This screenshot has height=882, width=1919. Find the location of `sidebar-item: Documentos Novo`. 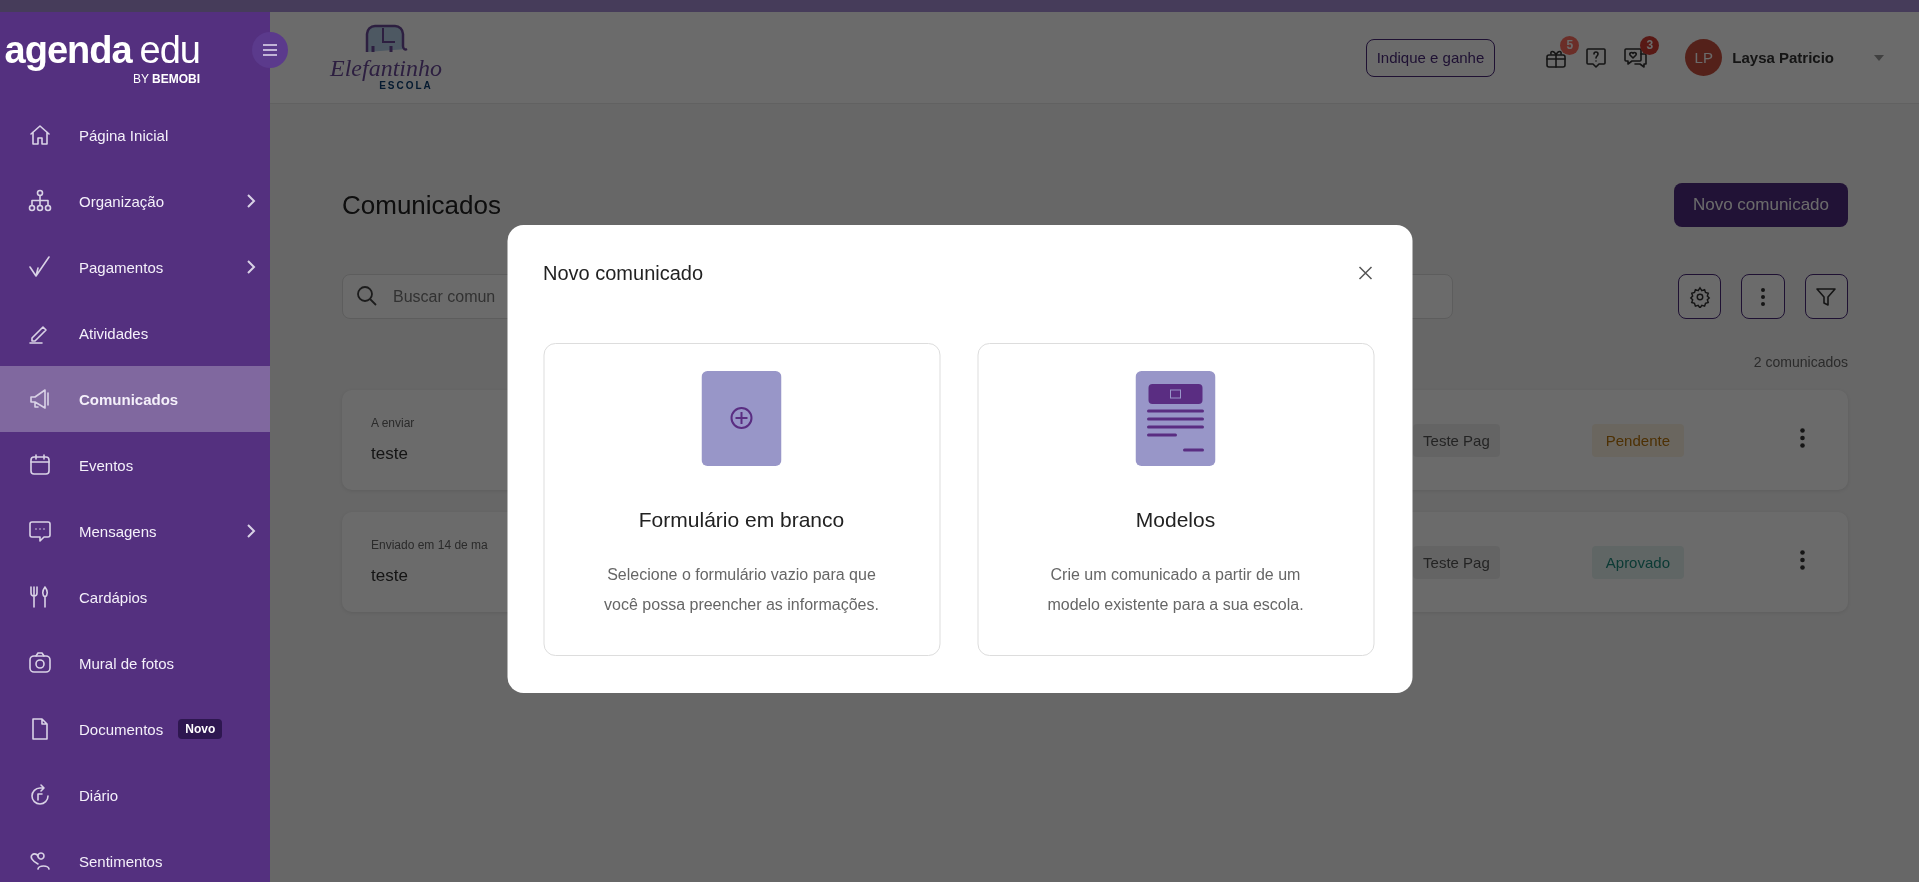

sidebar-item: Documentos Novo is located at coordinates (135, 729).